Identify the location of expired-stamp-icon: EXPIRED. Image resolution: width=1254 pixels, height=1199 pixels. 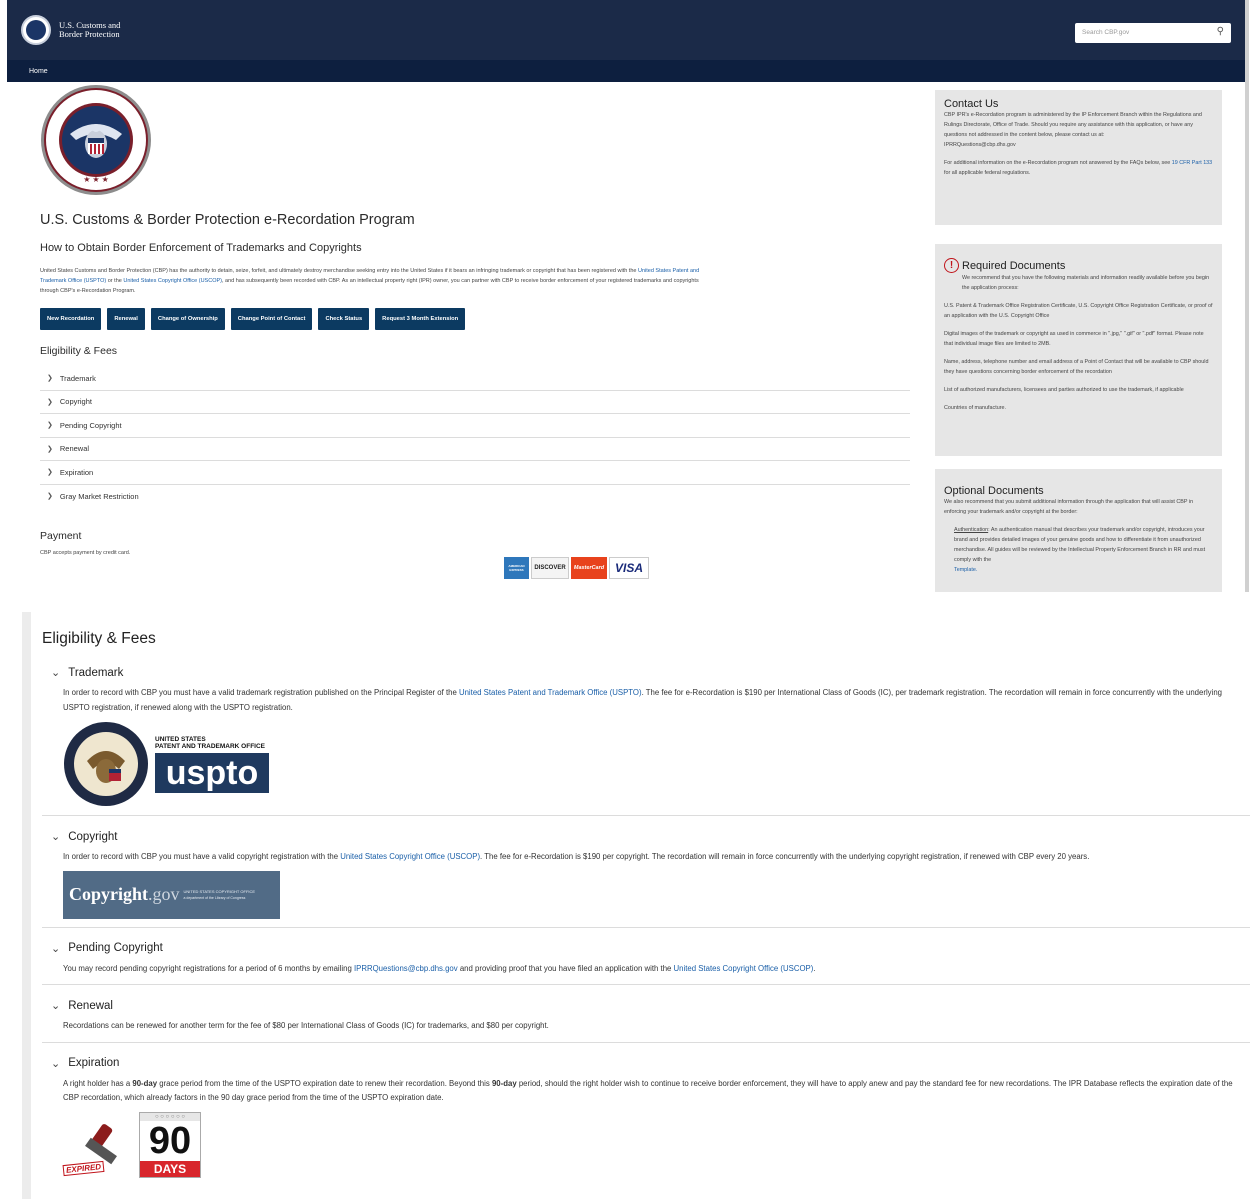
(98, 1148).